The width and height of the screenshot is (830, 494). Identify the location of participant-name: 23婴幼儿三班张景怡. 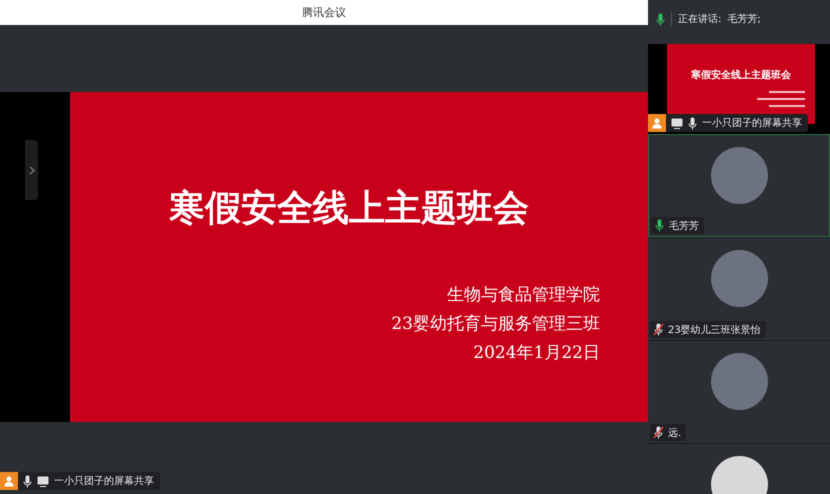
(714, 330).